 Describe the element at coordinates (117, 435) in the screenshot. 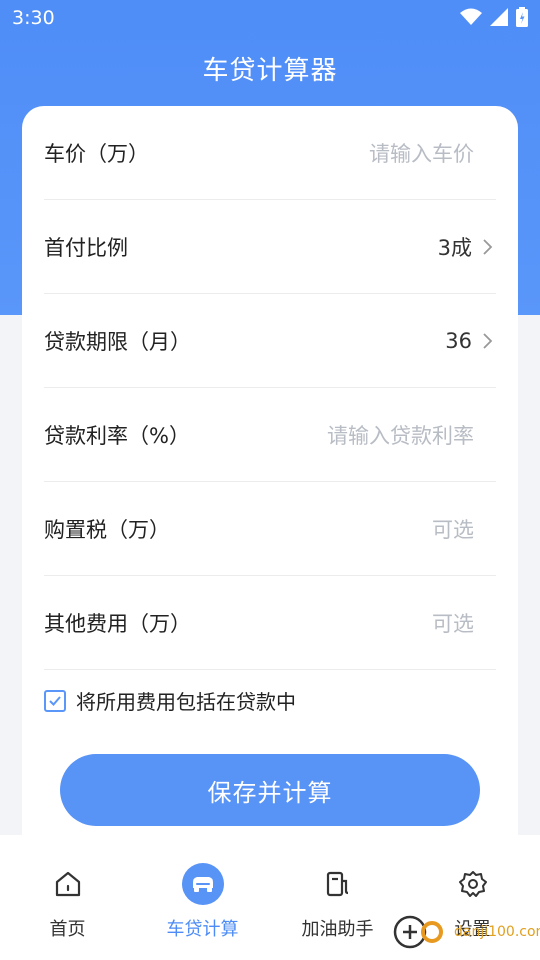

I see `interest-rate-label: 贷款利率（%）` at that location.